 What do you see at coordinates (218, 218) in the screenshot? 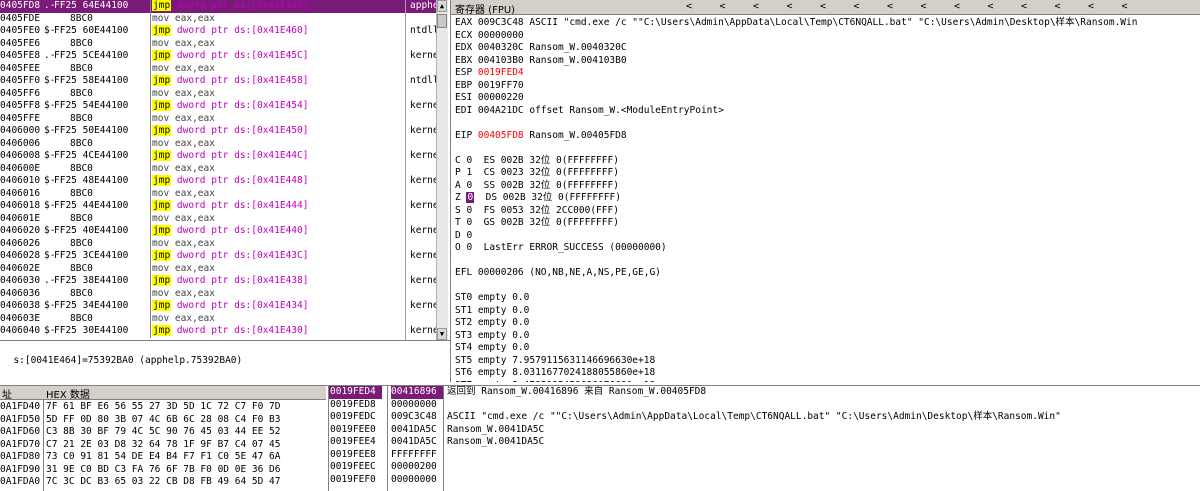
I see `disassembly-row: 040601E 8BC0 mov eax,eax` at bounding box center [218, 218].